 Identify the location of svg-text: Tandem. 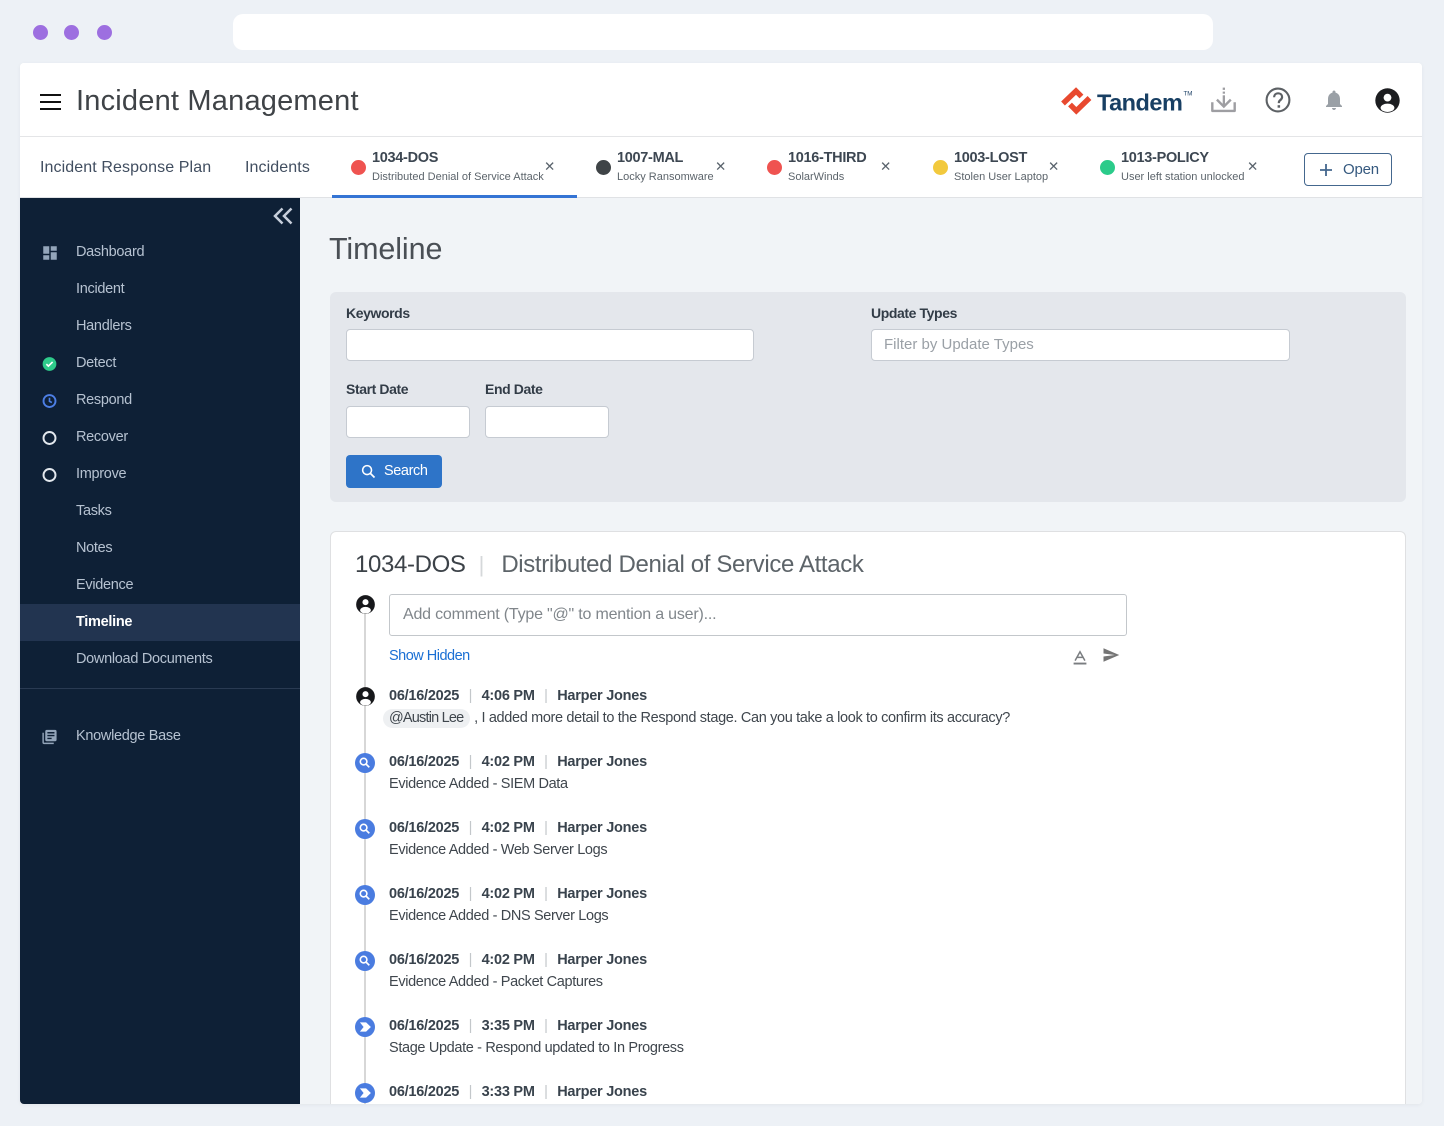
(1139, 103).